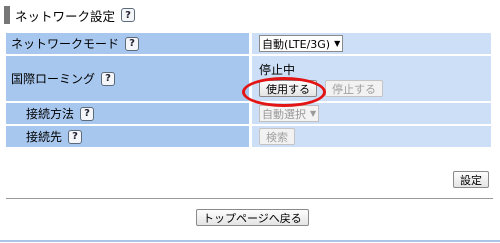 The image size is (500, 243). I want to click on network-mode-label: ネットワークモード, so click(65, 44).